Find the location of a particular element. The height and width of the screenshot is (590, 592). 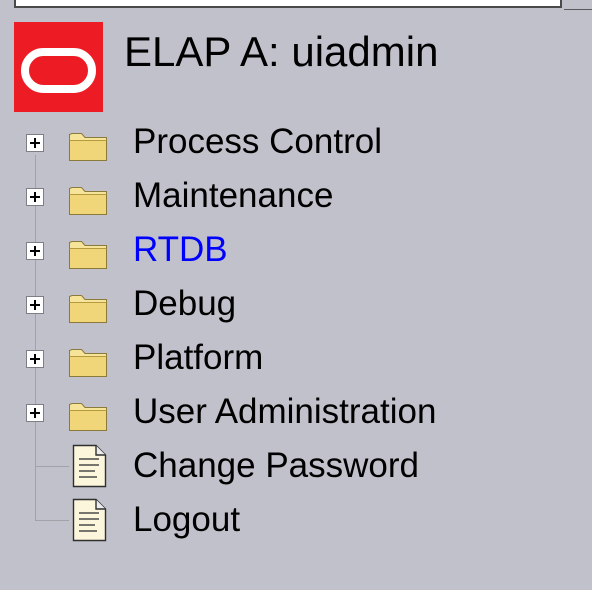

tree-item-label: Maintenance is located at coordinates (233, 196).